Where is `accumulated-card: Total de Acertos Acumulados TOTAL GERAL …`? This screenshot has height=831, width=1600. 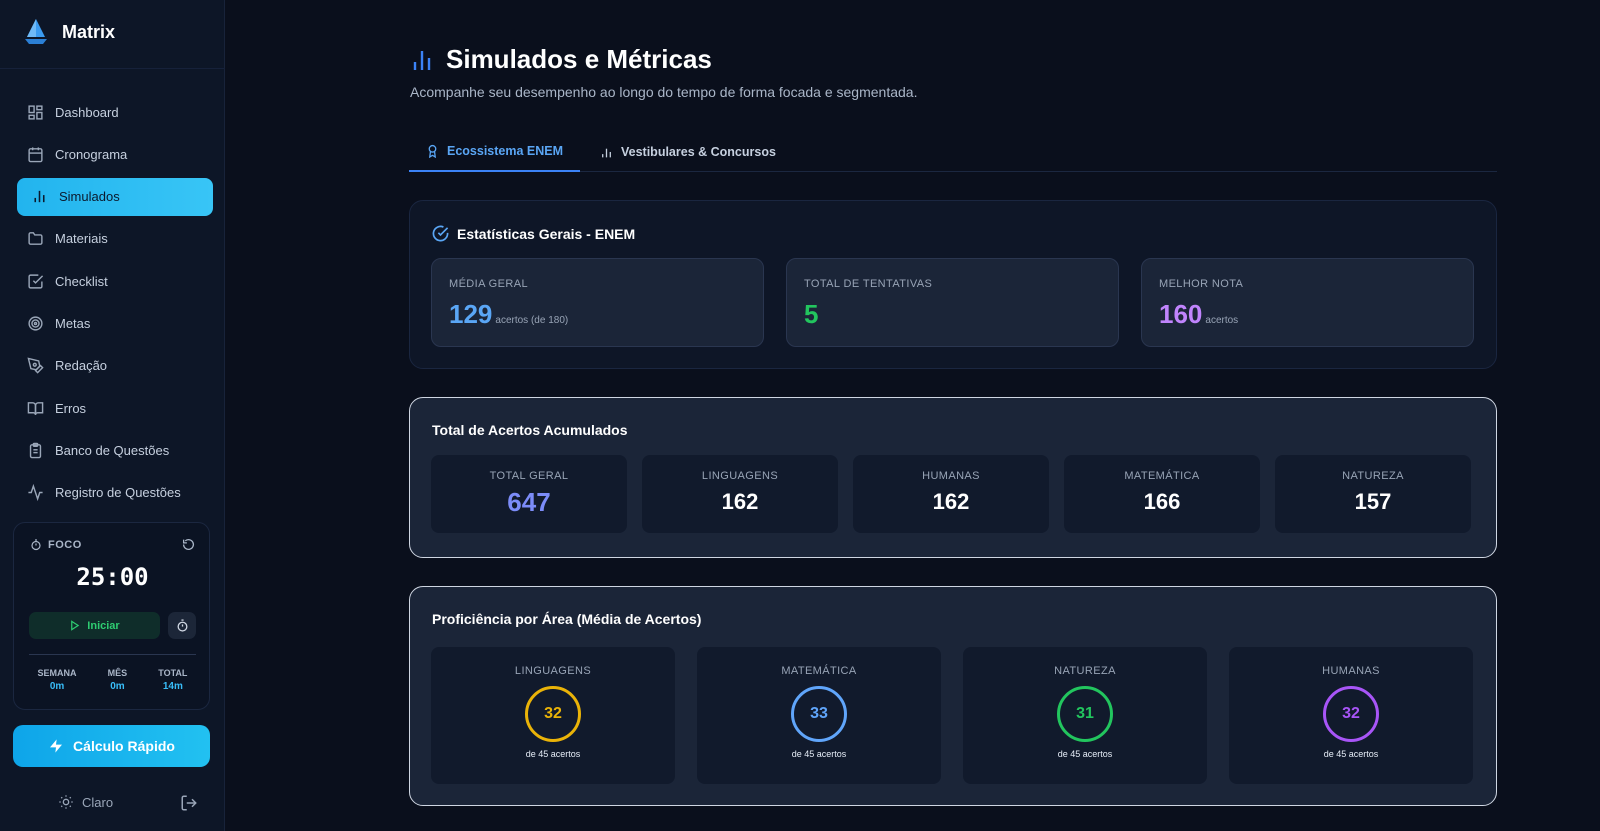 accumulated-card: Total de Acertos Acumulados TOTAL GERAL … is located at coordinates (953, 477).